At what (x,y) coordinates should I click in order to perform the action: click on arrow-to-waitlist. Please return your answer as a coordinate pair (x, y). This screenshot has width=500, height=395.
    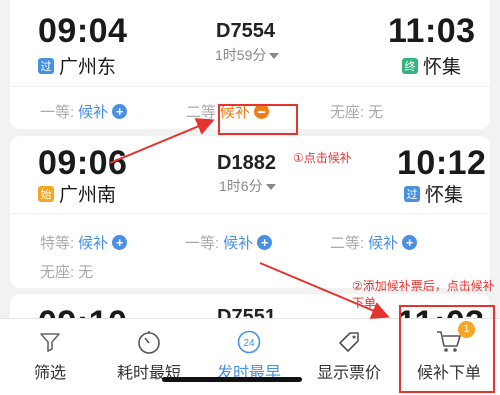
    Looking at the image, I should click on (162, 141).